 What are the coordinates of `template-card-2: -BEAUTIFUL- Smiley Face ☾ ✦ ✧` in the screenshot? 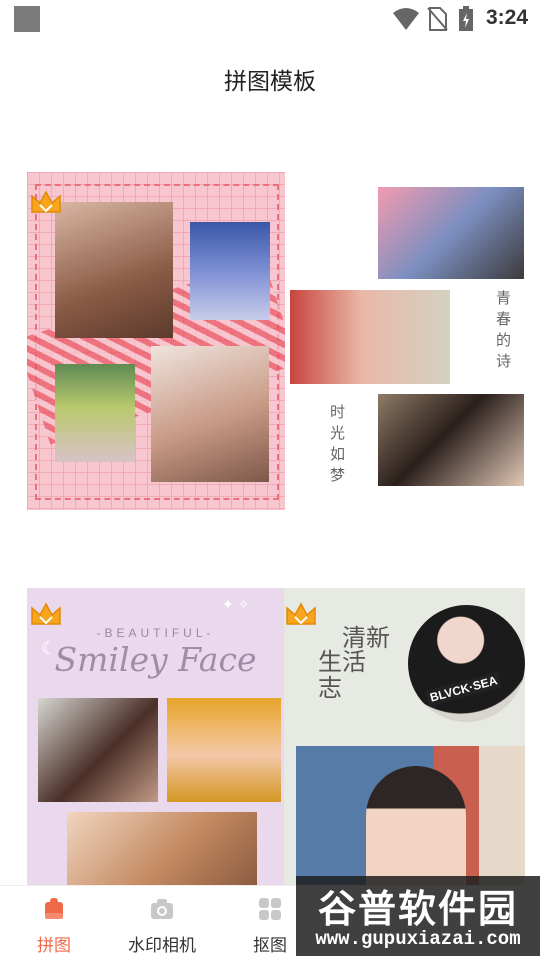 It's located at (155, 738).